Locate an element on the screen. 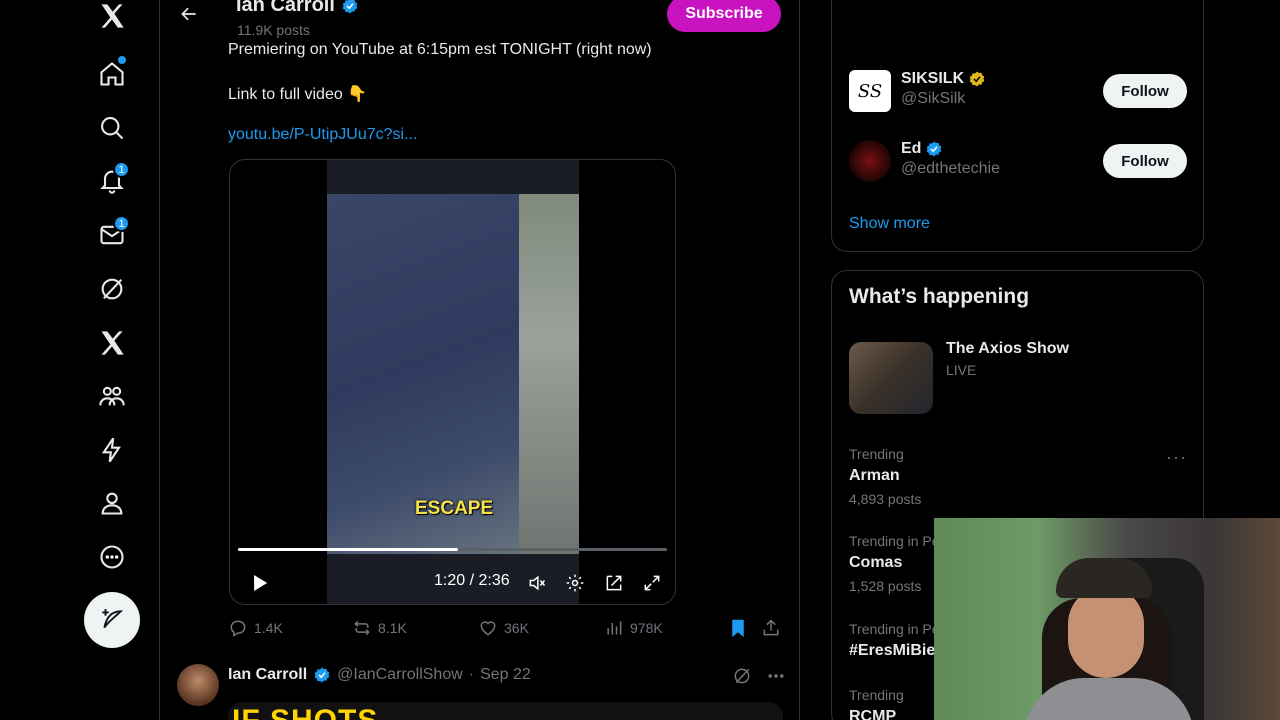 The image size is (1280, 720). picture-in-picture-button is located at coordinates (614, 583).